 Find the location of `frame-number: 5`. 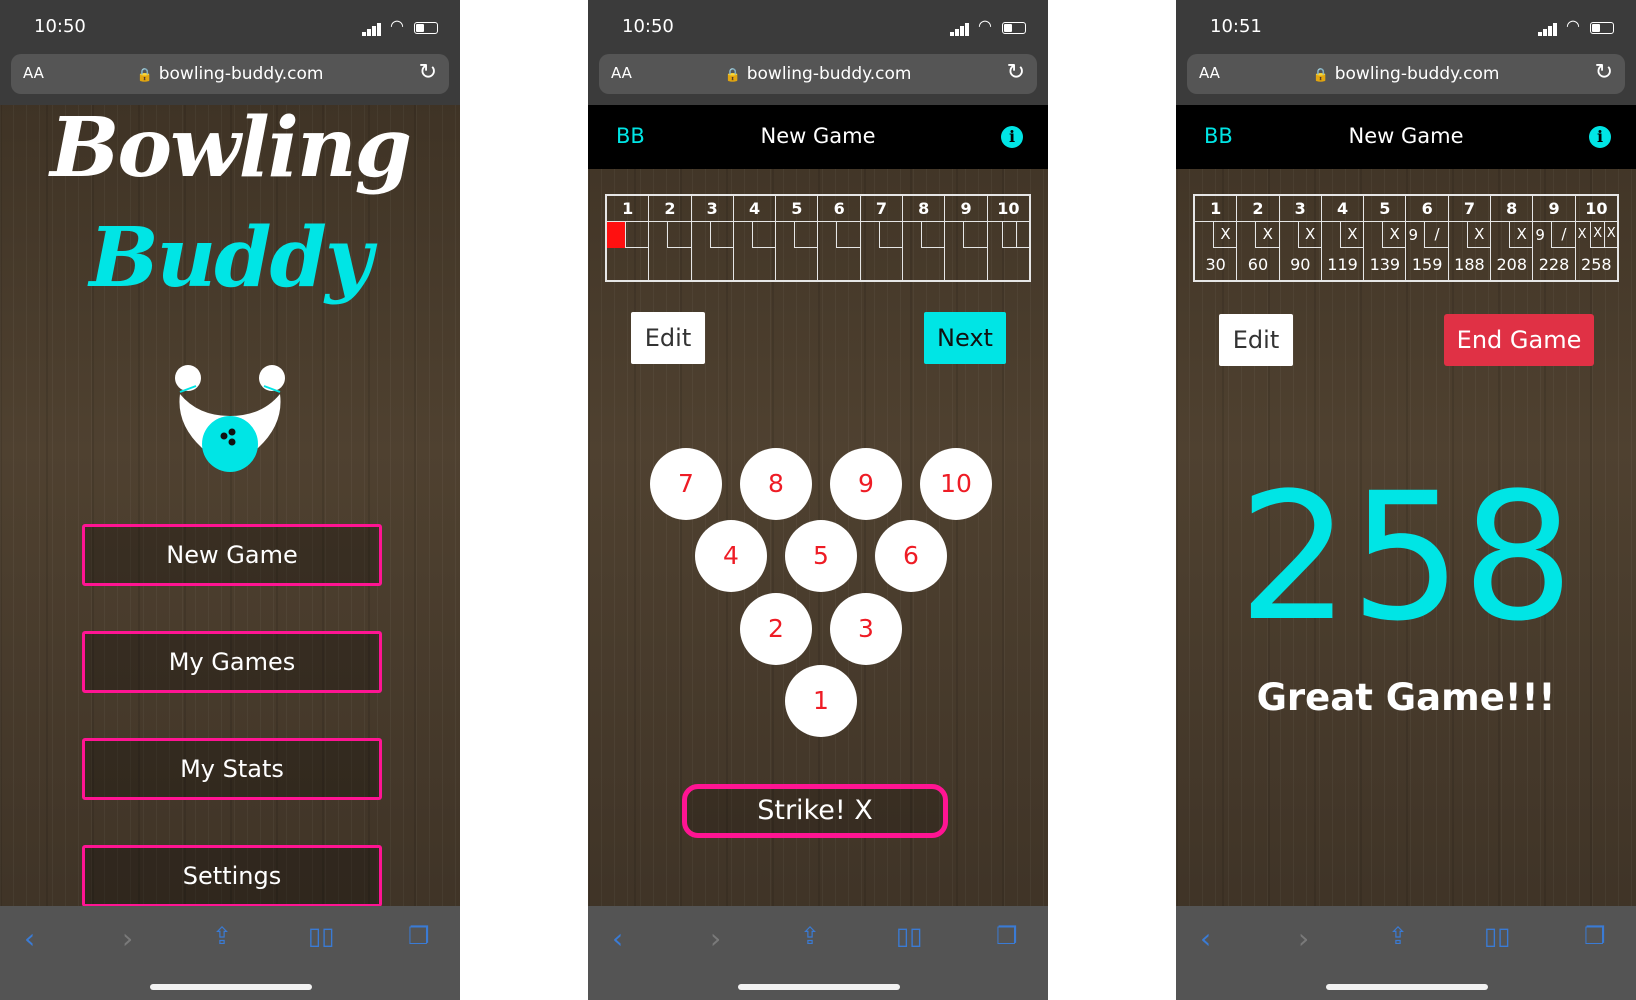

frame-number: 5 is located at coordinates (1385, 209).